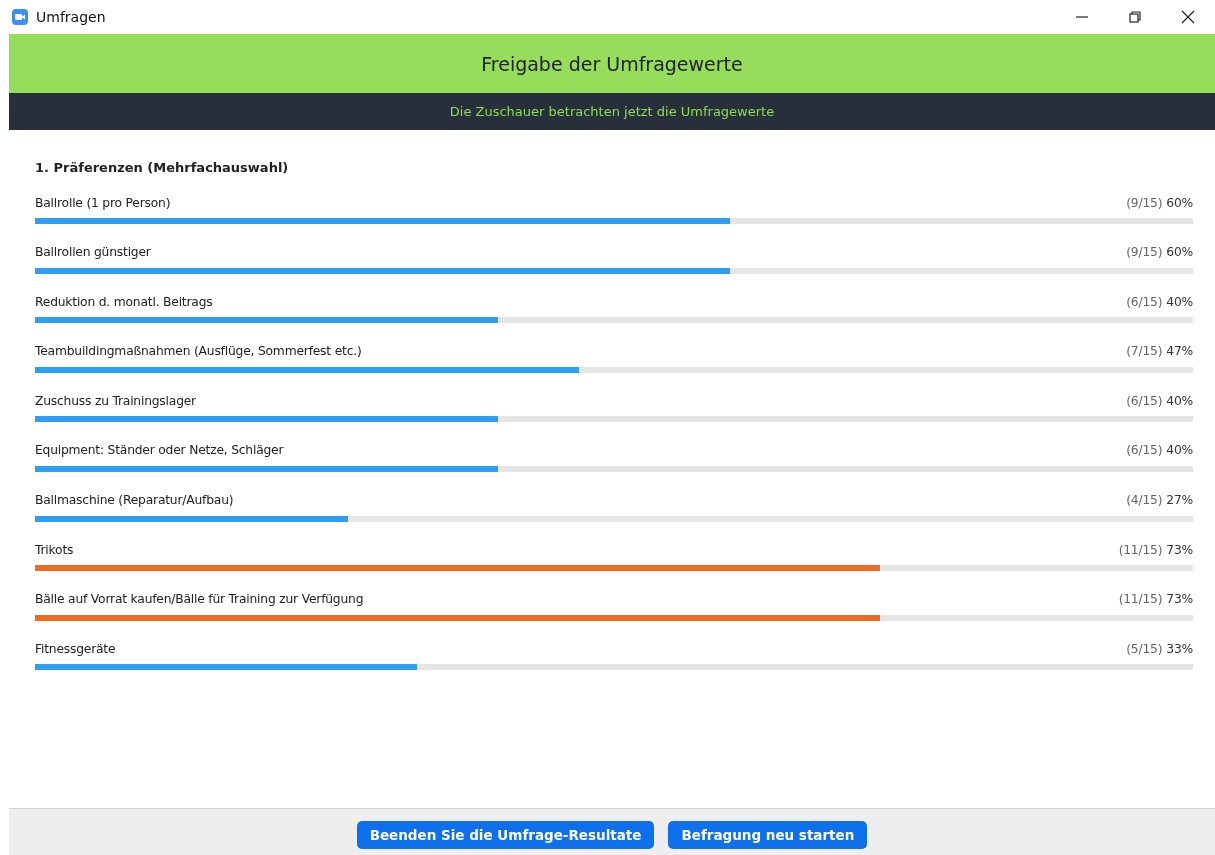 The image size is (1215, 855). What do you see at coordinates (75, 648) in the screenshot?
I see `answer-label: Fitnessgeräte` at bounding box center [75, 648].